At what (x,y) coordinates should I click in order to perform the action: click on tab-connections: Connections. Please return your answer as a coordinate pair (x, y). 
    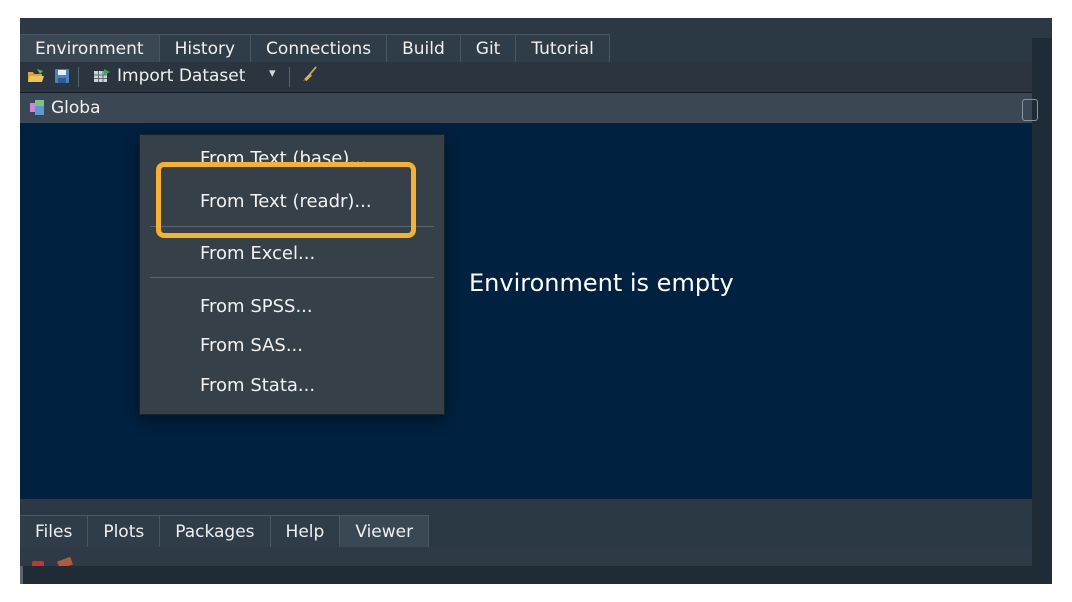
    Looking at the image, I should click on (319, 48).